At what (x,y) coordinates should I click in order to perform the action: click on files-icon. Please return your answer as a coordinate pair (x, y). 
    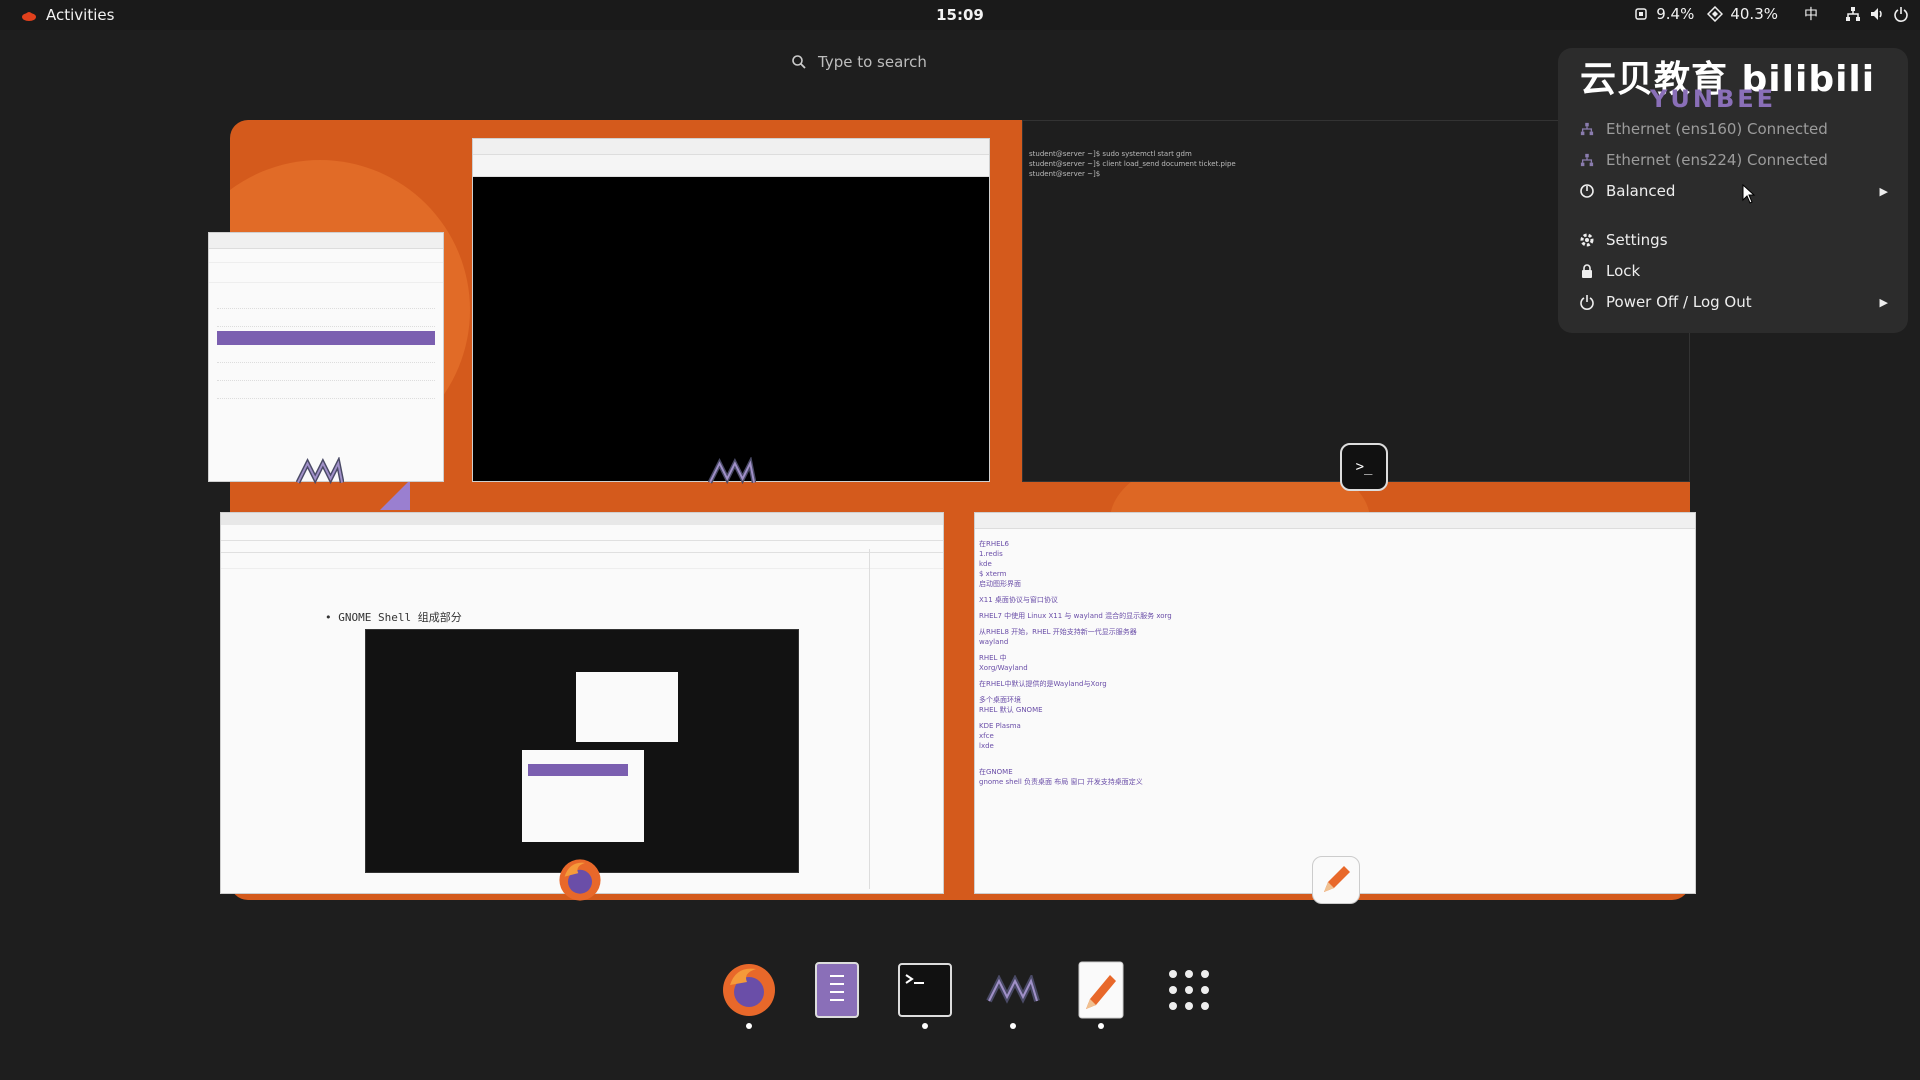
    Looking at the image, I should click on (837, 990).